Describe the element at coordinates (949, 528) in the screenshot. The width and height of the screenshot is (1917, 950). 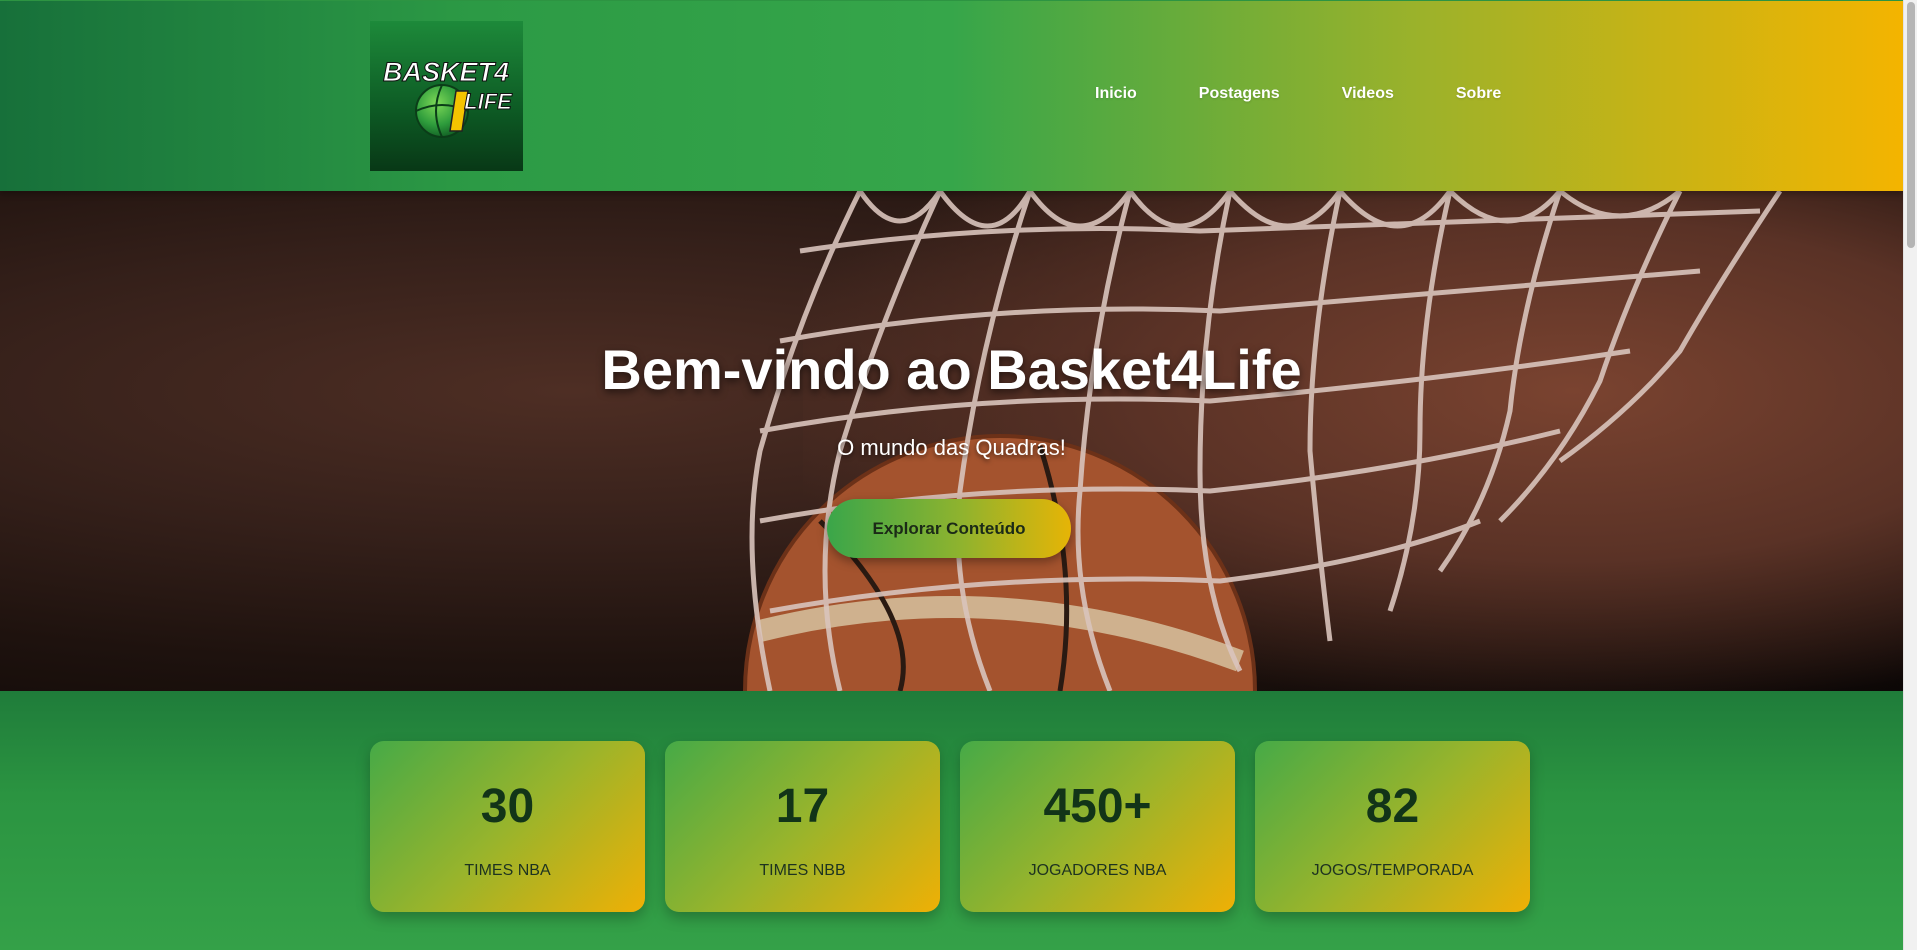
I see `explore-content-button: Explorar Conteúdo` at that location.